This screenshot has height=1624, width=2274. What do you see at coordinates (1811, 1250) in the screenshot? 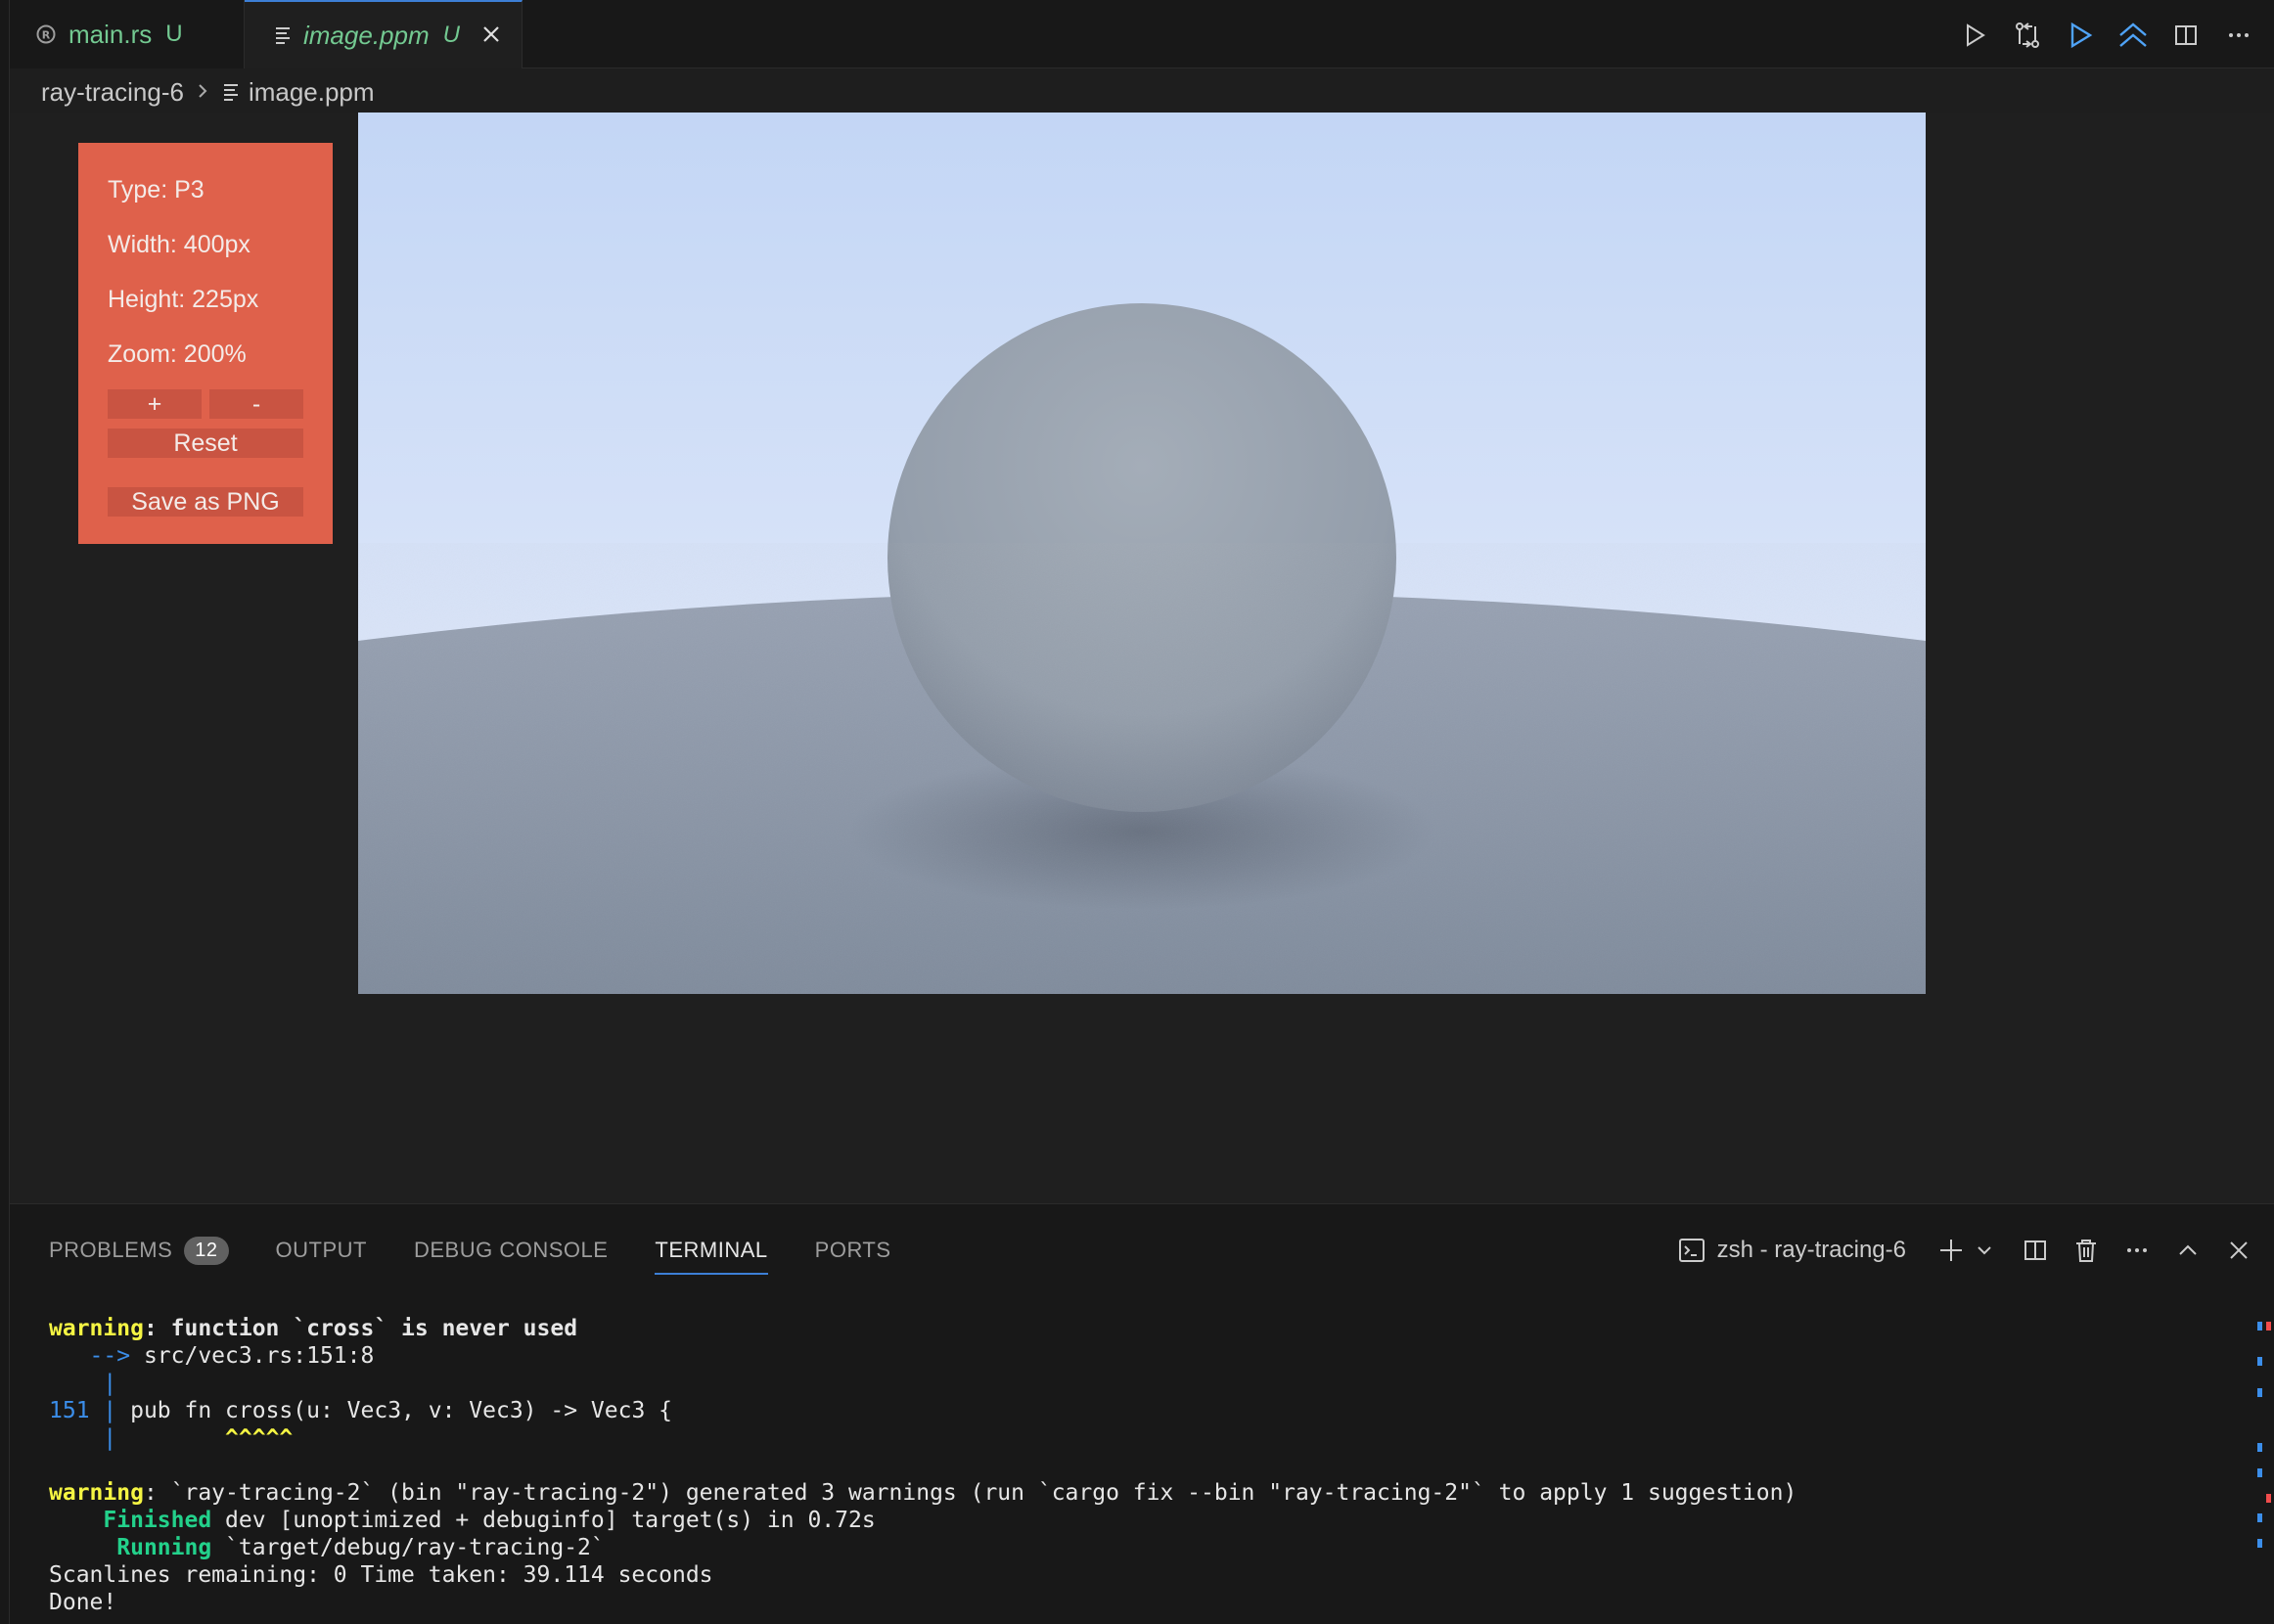
I see `terminal-name: zsh - ray-tracing-6` at bounding box center [1811, 1250].